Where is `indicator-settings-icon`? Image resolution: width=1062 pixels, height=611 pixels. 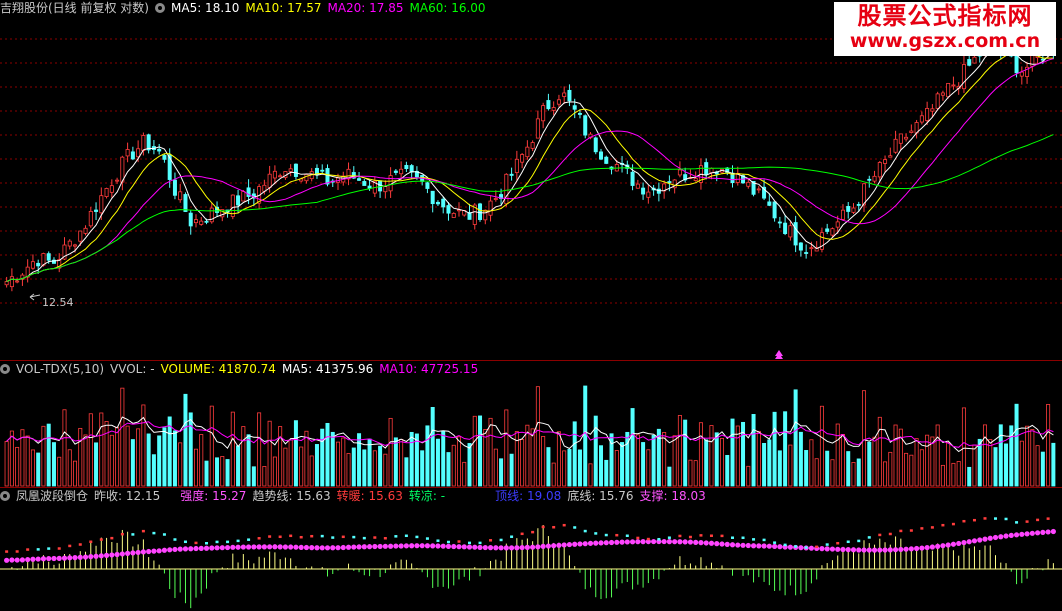
indicator-settings-icon is located at coordinates (5, 496).